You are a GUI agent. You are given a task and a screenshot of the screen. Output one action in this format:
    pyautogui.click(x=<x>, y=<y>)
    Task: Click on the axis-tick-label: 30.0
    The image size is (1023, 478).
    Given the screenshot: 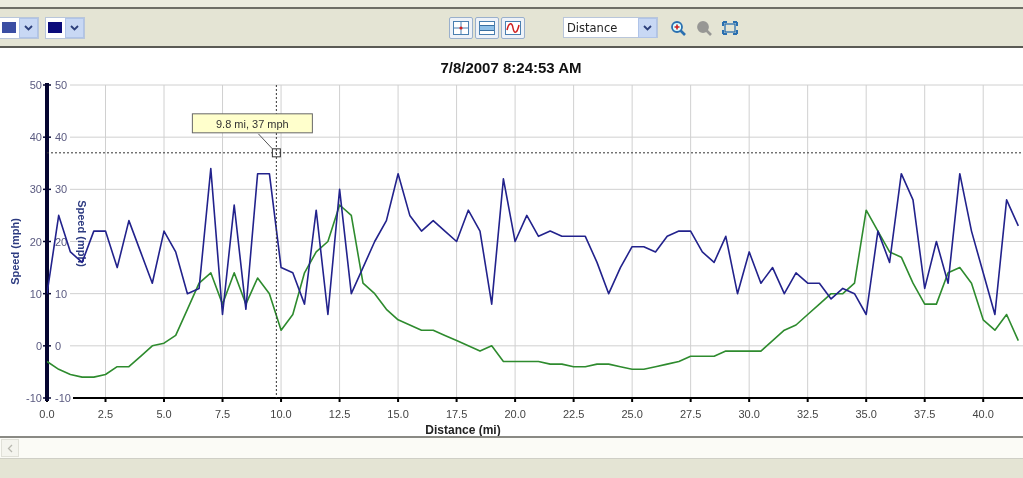 What is the action you would take?
    pyautogui.click(x=749, y=414)
    